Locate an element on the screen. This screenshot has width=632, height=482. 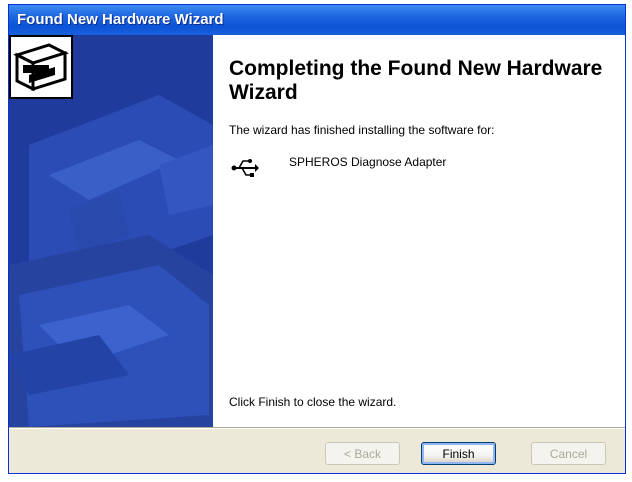
finish-instructions: Click Finish to close the wizard. is located at coordinates (313, 402).